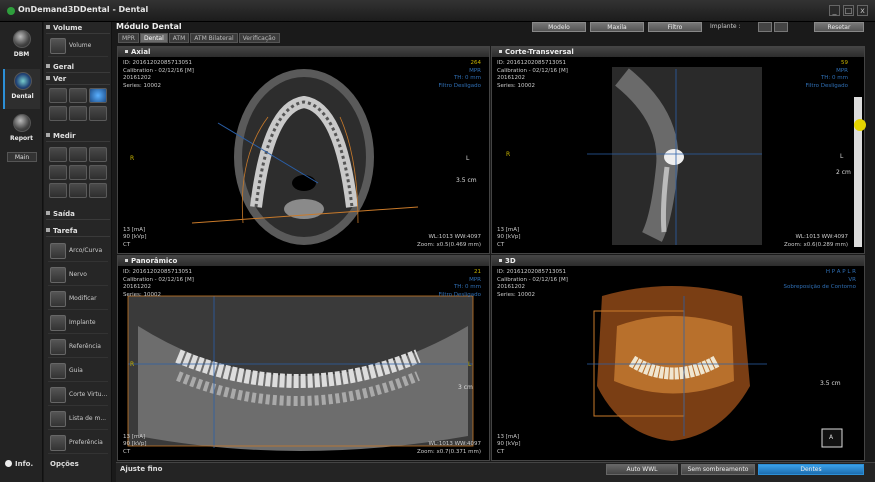 The height and width of the screenshot is (482, 875). I want to click on volume-button: Volume, so click(78, 46).